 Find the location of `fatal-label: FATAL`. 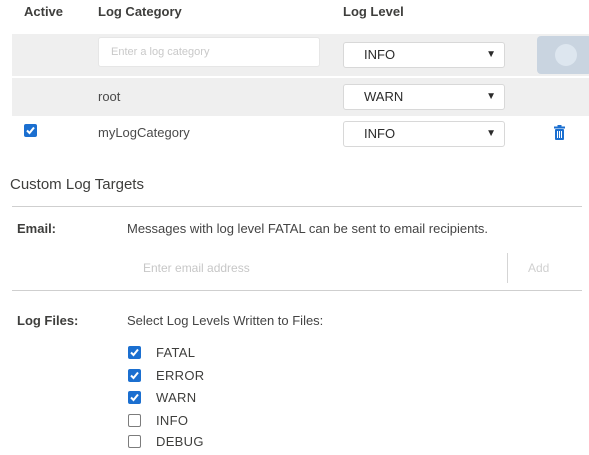

fatal-label: FATAL is located at coordinates (176, 352).